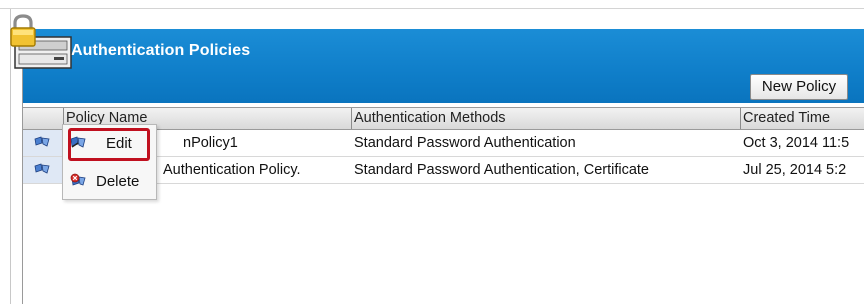  I want to click on created-time-cell: Jul 25, 2014 5:2, so click(795, 170).